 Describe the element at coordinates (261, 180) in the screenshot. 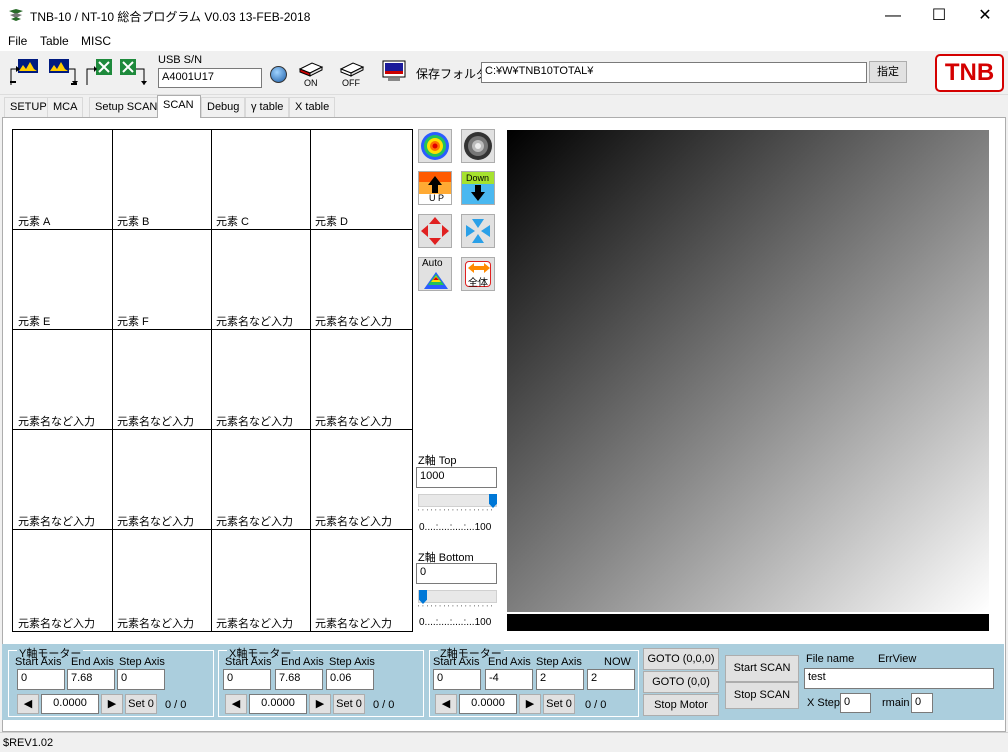

I see `element-cell: 元素 C` at that location.